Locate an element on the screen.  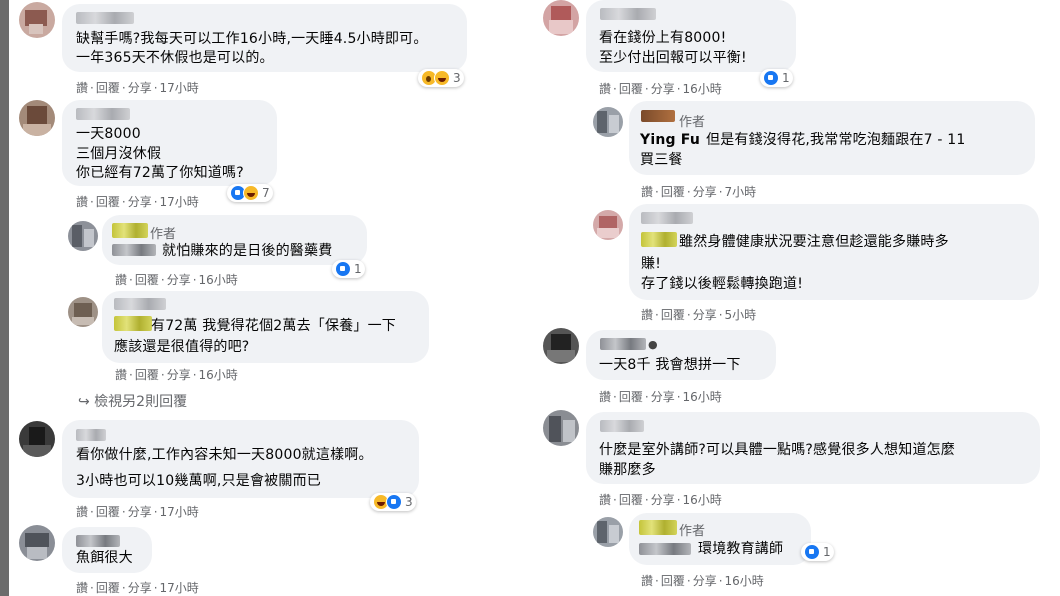
view-more-replies-link: ↪ 檢視另2則回覆 is located at coordinates (132, 401).